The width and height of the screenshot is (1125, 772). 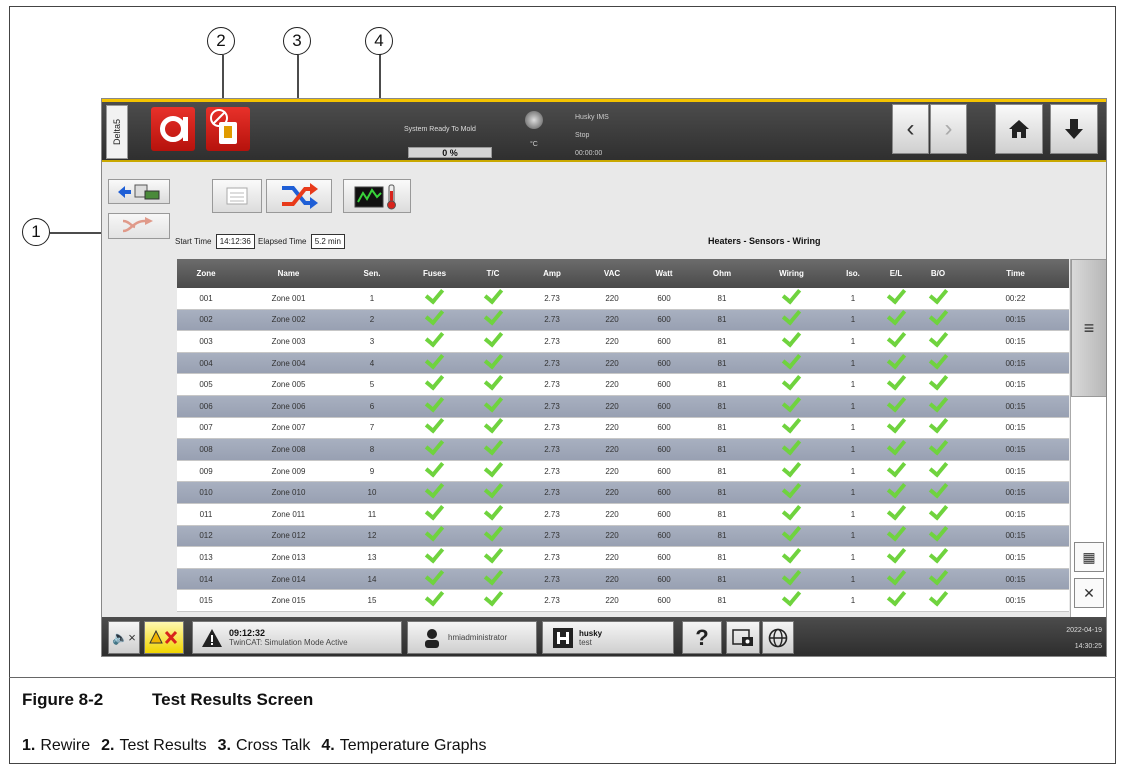 What do you see at coordinates (853, 273) in the screenshot?
I see `column-header: Iso.` at bounding box center [853, 273].